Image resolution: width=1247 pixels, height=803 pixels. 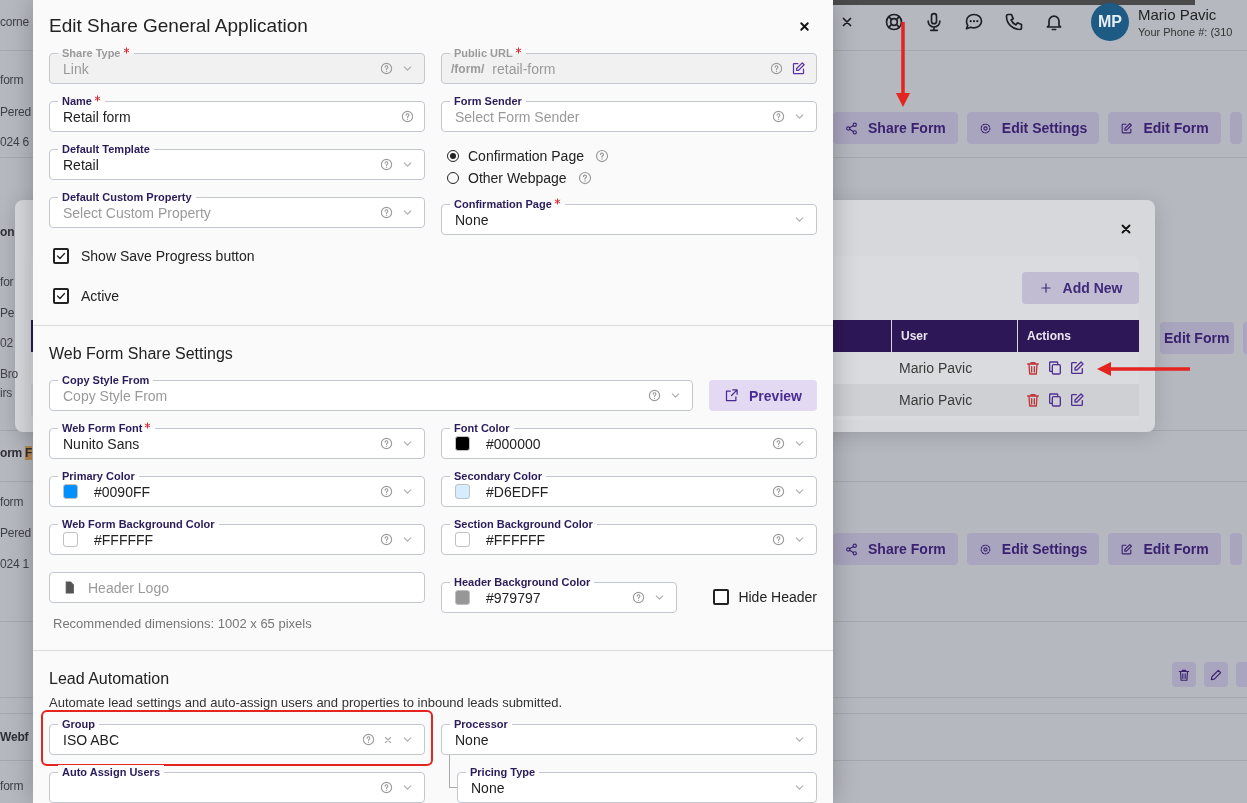 What do you see at coordinates (6, 343) in the screenshot?
I see `page-text: 02` at bounding box center [6, 343].